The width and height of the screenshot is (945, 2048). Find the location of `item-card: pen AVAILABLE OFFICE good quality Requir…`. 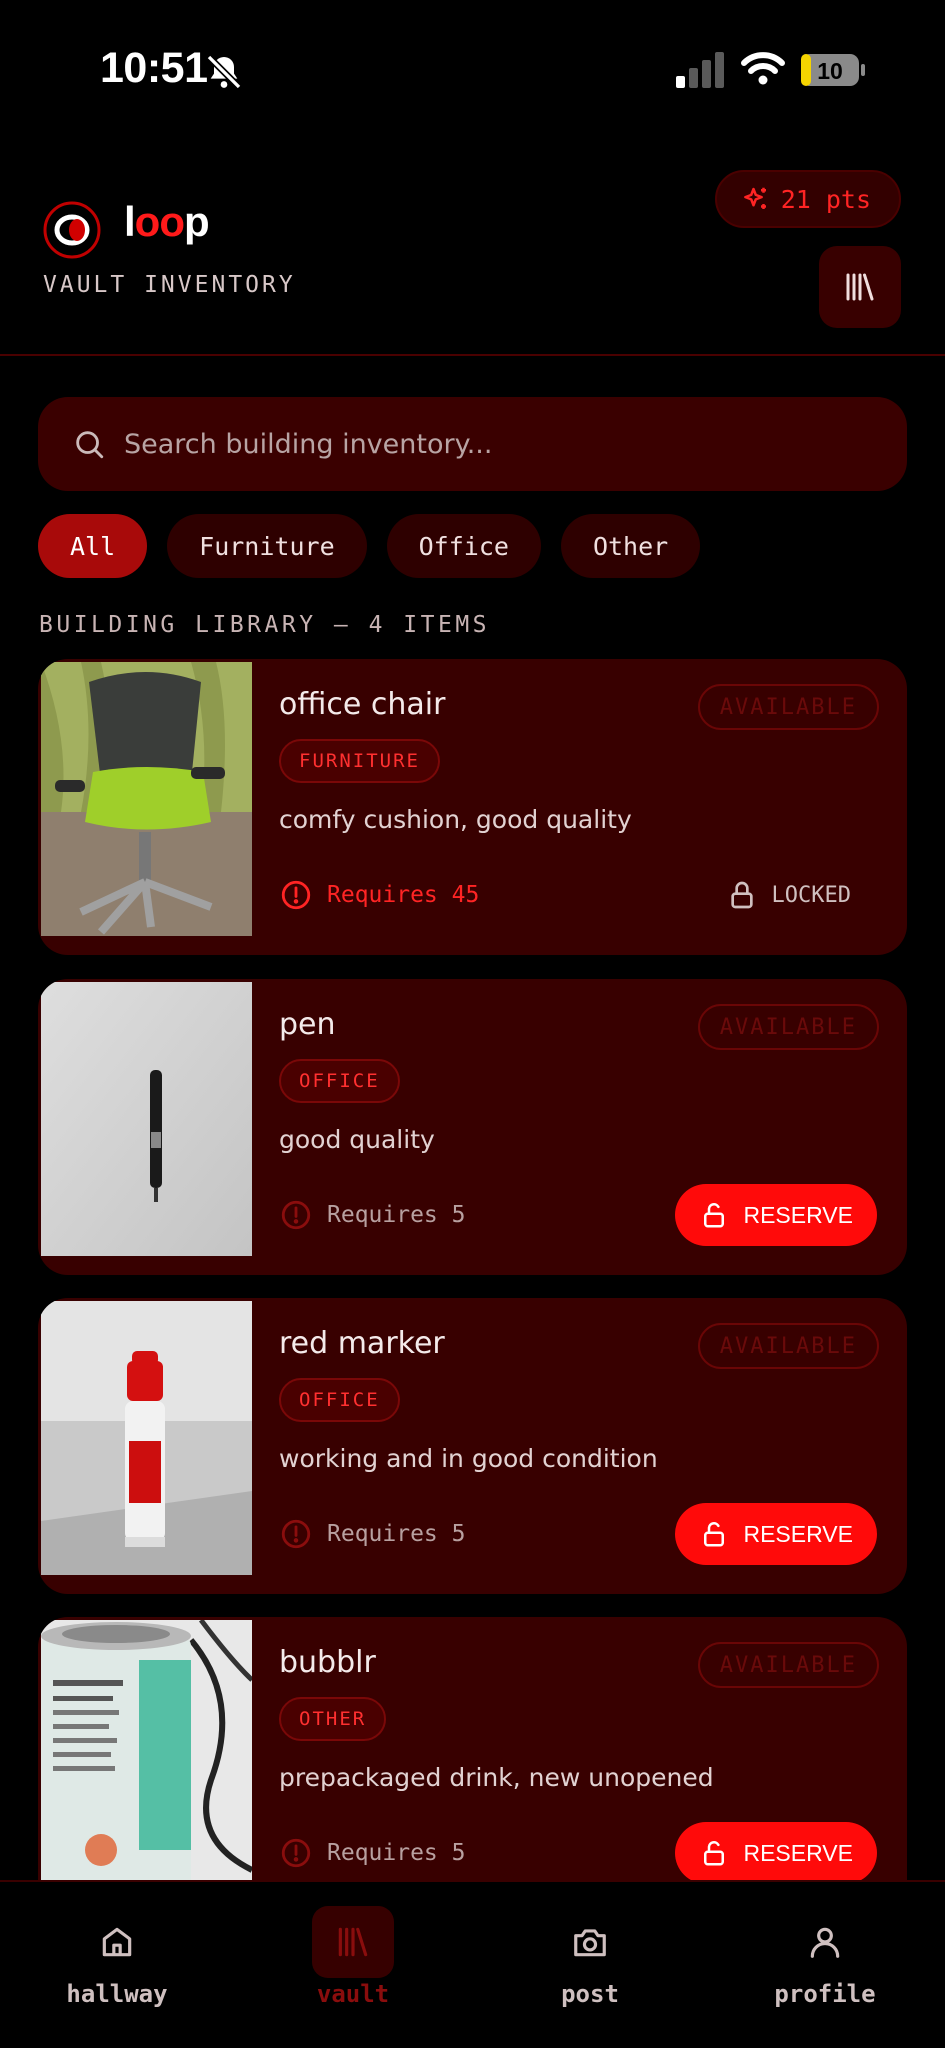

item-card: pen AVAILABLE OFFICE good quality Requir… is located at coordinates (472, 1127).